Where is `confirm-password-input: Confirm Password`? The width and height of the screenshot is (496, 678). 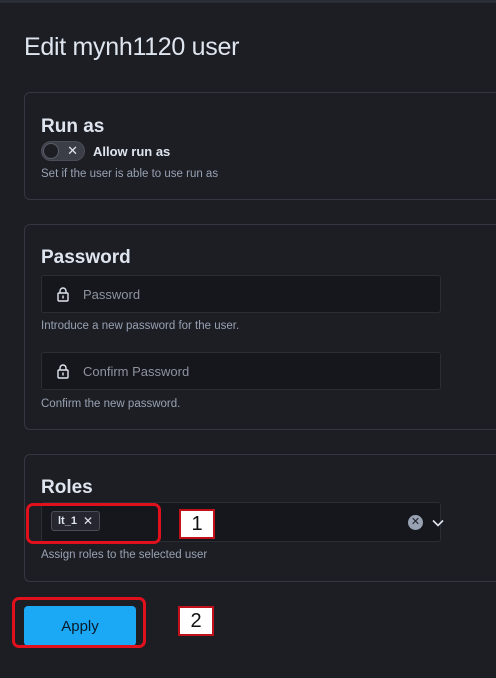 confirm-password-input: Confirm Password is located at coordinates (241, 371).